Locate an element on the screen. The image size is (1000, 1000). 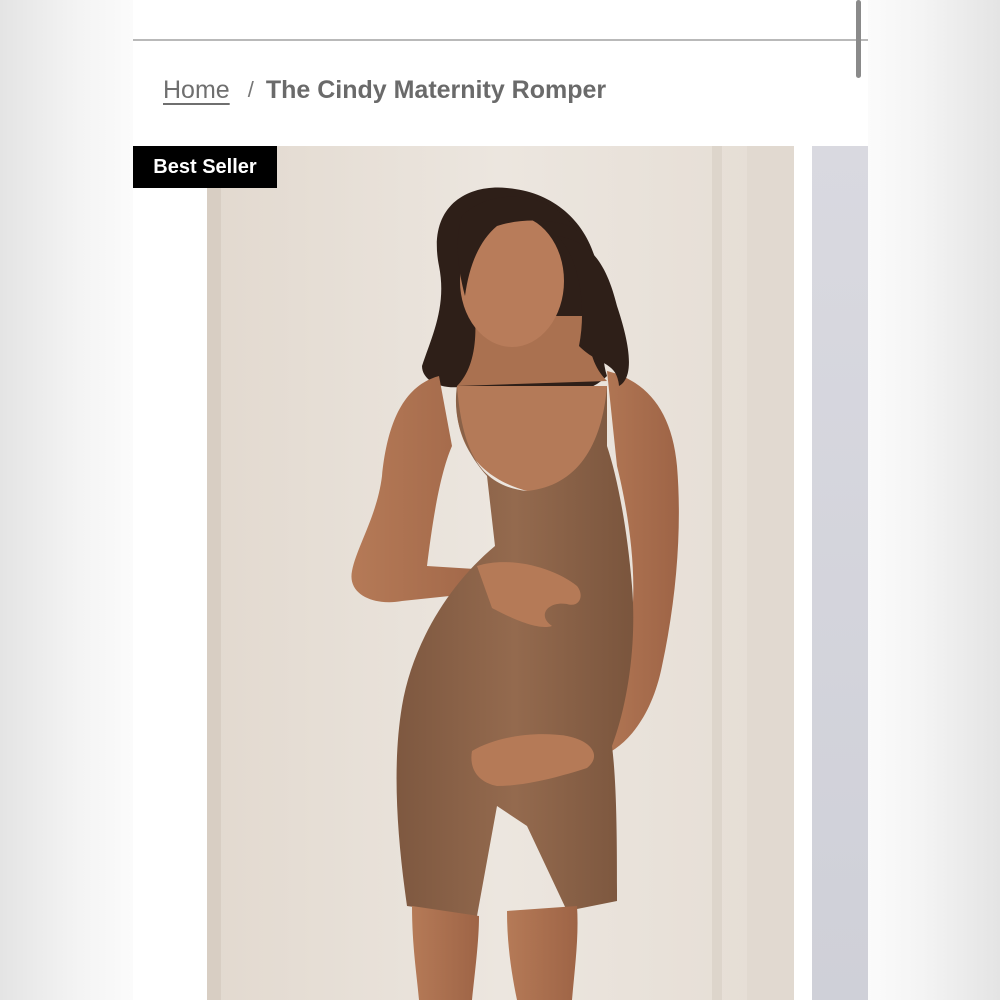
next-product-image-peek is located at coordinates (840, 573).